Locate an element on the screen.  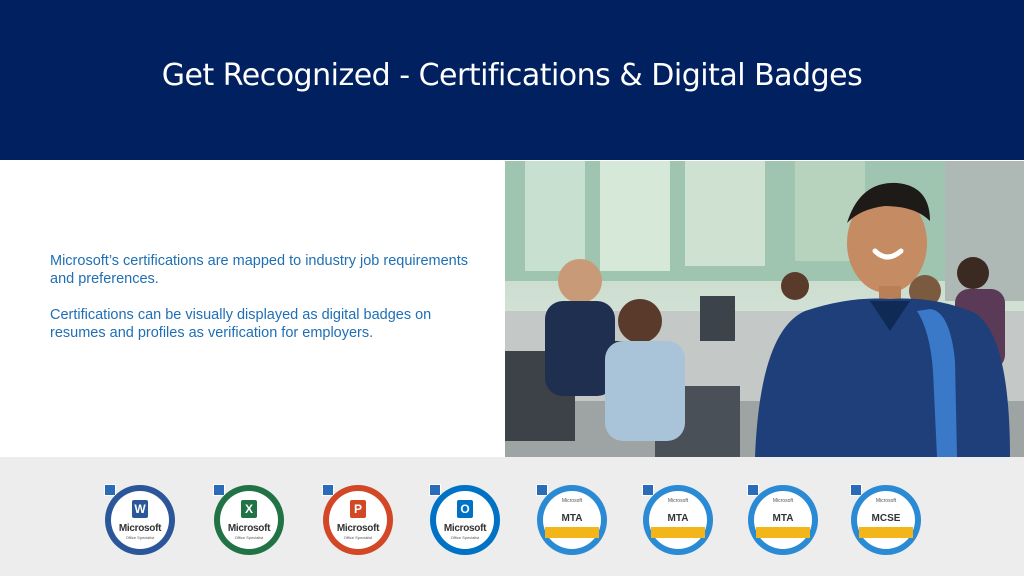
badge-face: W Microsoft Office Specialist is located at coordinates (140, 520).